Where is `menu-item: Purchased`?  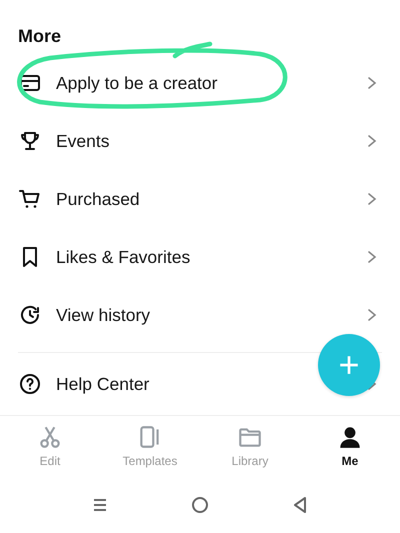
menu-item: Purchased is located at coordinates (200, 199).